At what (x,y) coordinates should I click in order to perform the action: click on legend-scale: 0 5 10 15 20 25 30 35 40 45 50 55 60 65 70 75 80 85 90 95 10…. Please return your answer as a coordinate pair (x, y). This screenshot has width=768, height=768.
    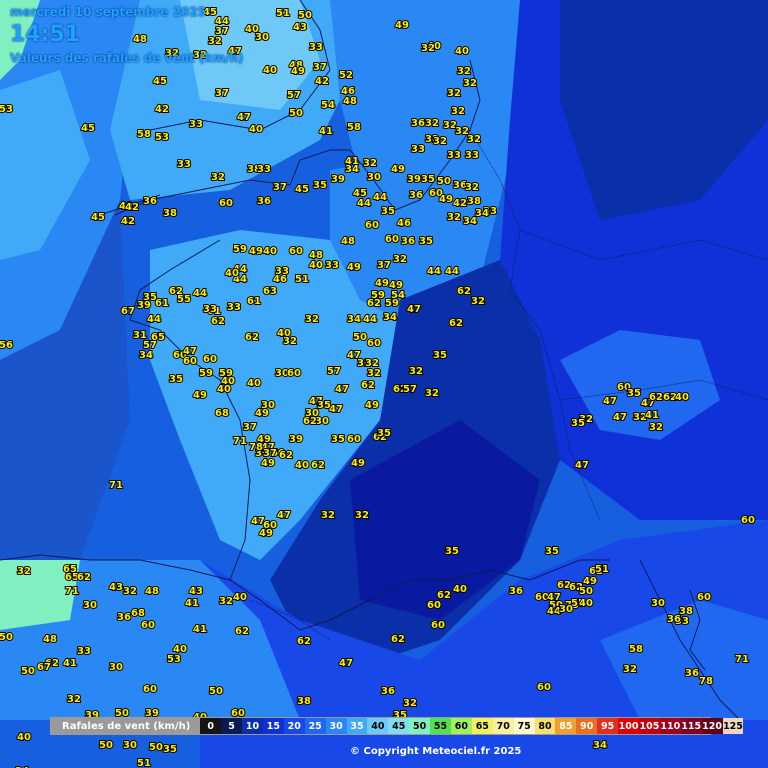
    Looking at the image, I should click on (472, 726).